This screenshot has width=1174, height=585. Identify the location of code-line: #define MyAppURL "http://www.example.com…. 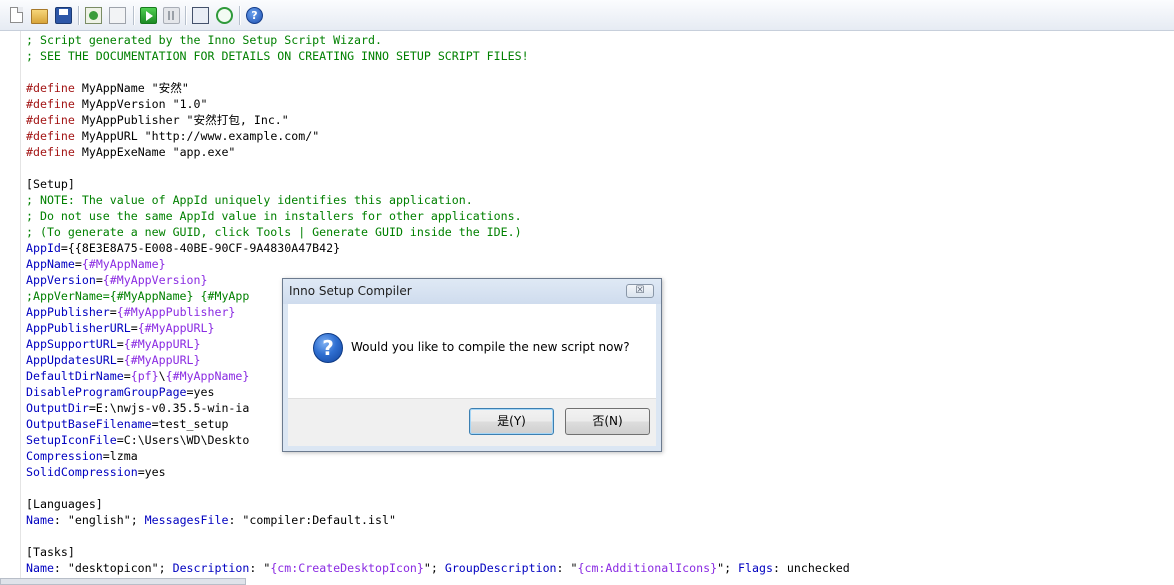
(596, 136).